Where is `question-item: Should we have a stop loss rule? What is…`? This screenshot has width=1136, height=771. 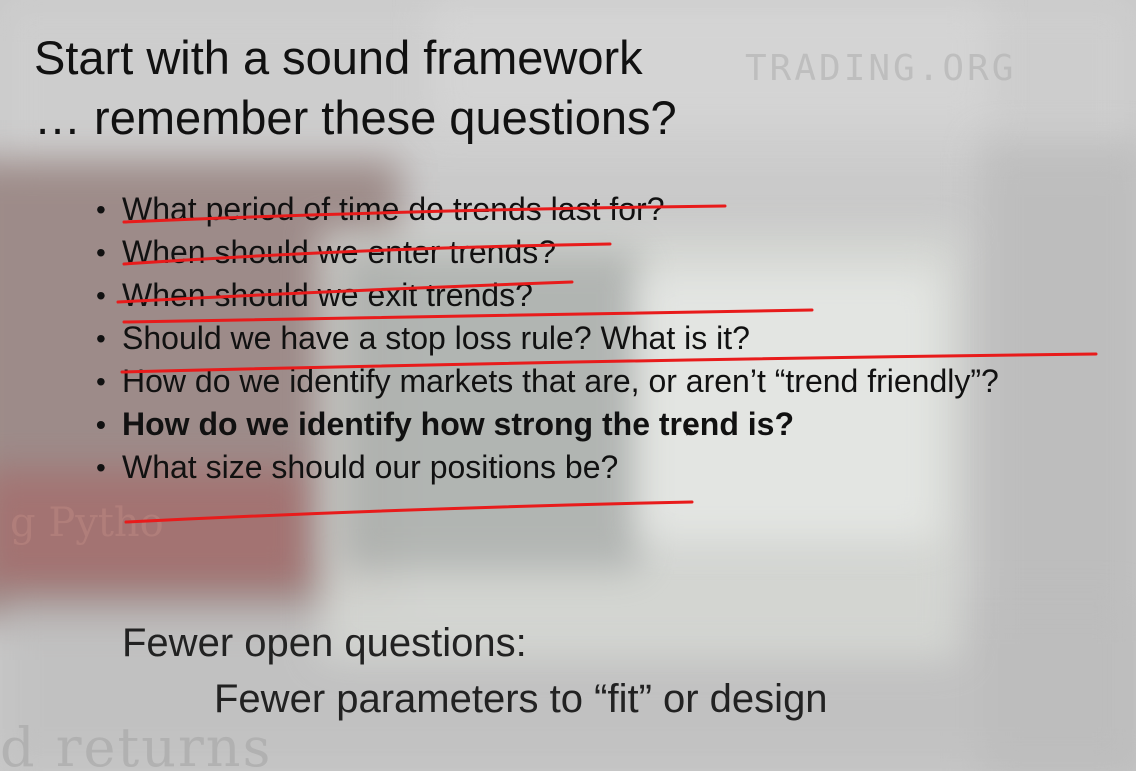 question-item: Should we have a stop loss rule? What is… is located at coordinates (549, 338).